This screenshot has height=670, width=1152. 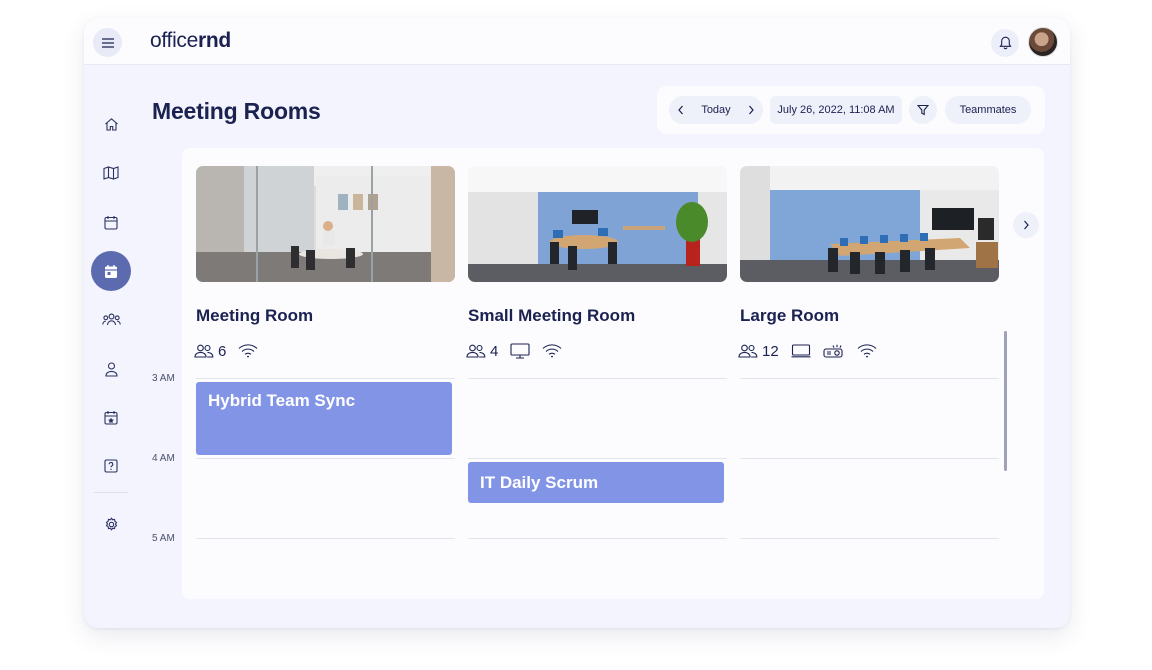 What do you see at coordinates (801, 351) in the screenshot?
I see `tv-icon` at bounding box center [801, 351].